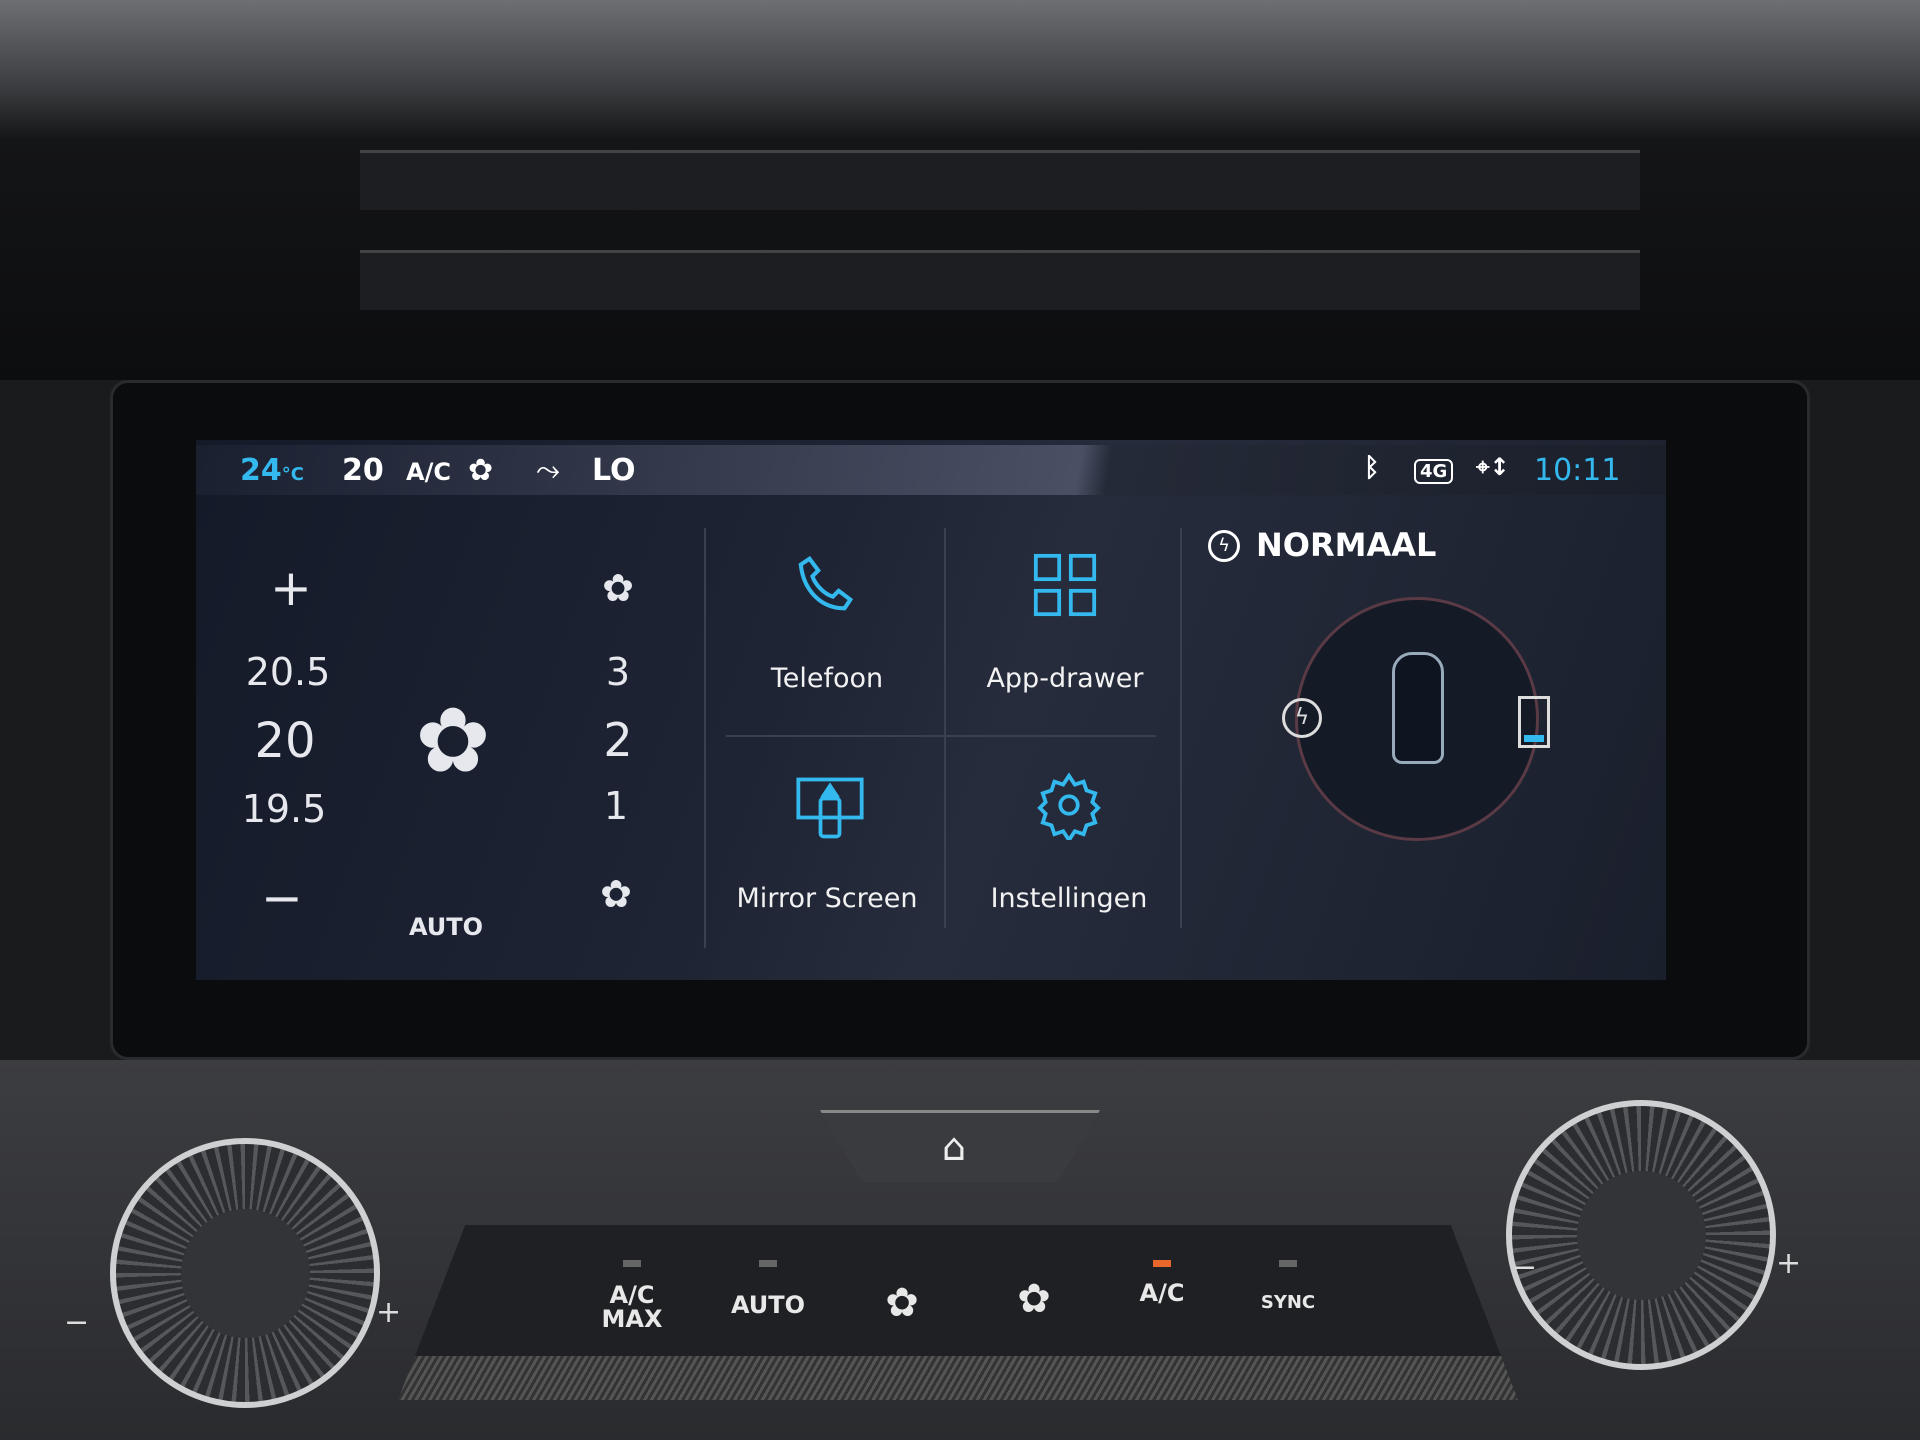 The width and height of the screenshot is (1920, 1440). Describe the element at coordinates (618, 588) in the screenshot. I see `fan-increase-icon: ✿` at that location.